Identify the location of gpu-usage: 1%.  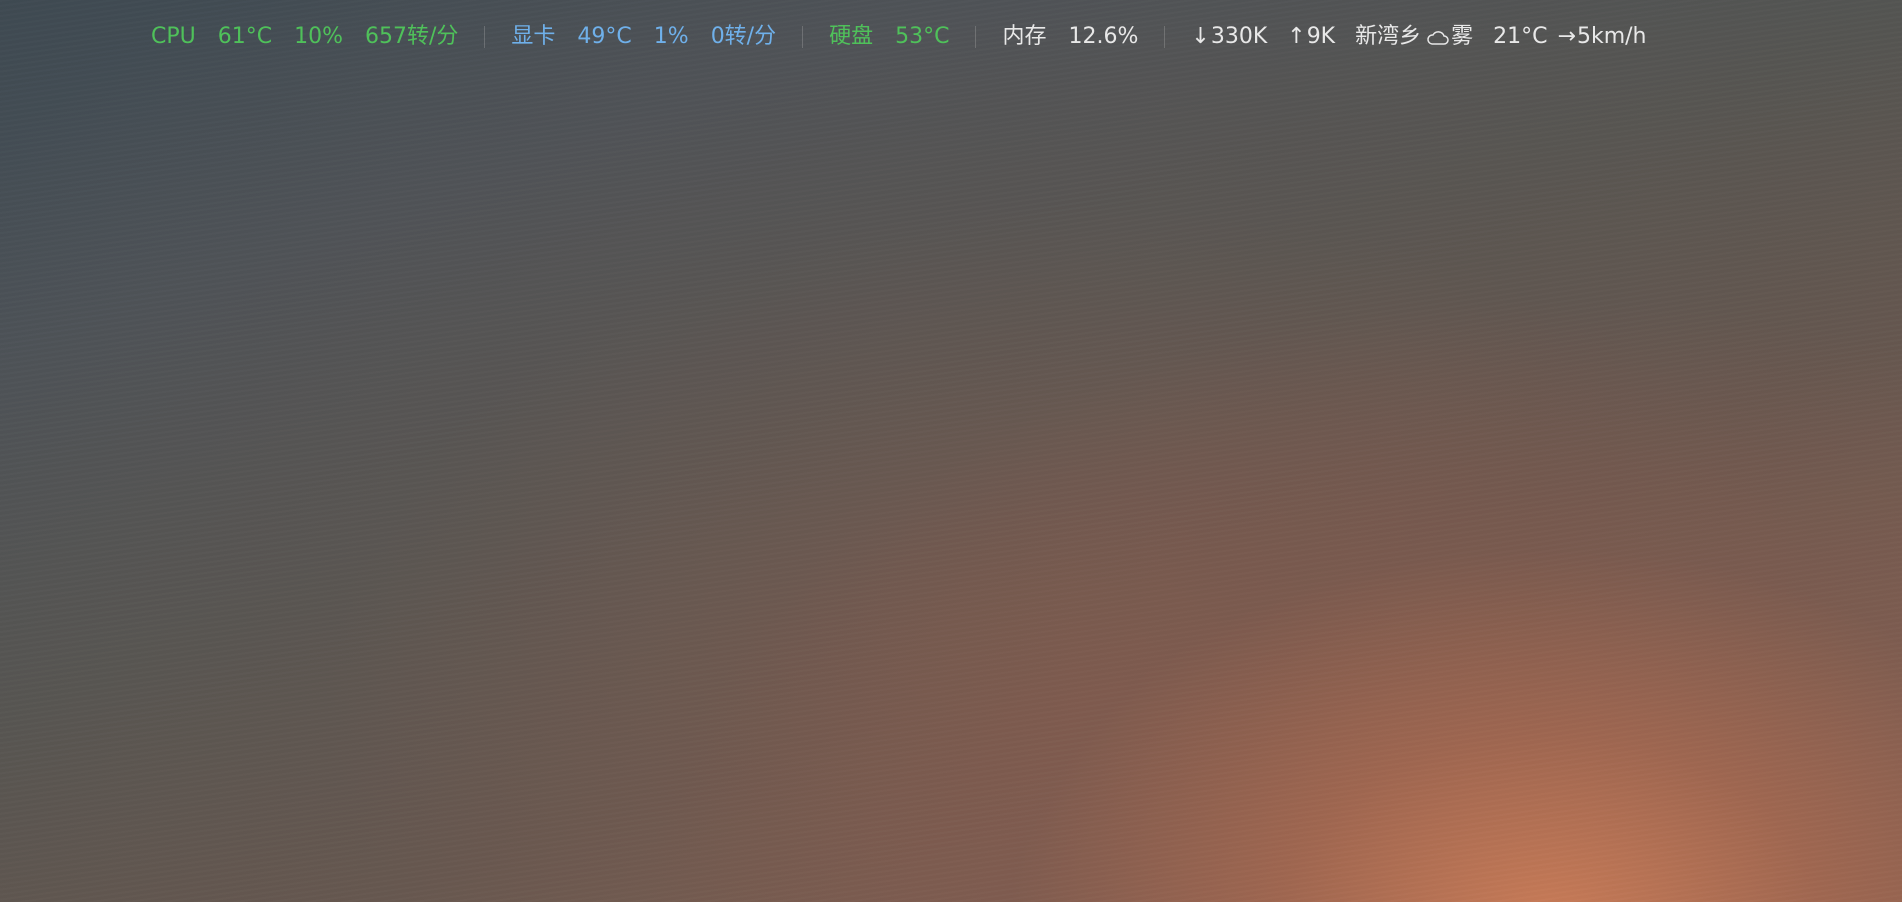
(671, 36).